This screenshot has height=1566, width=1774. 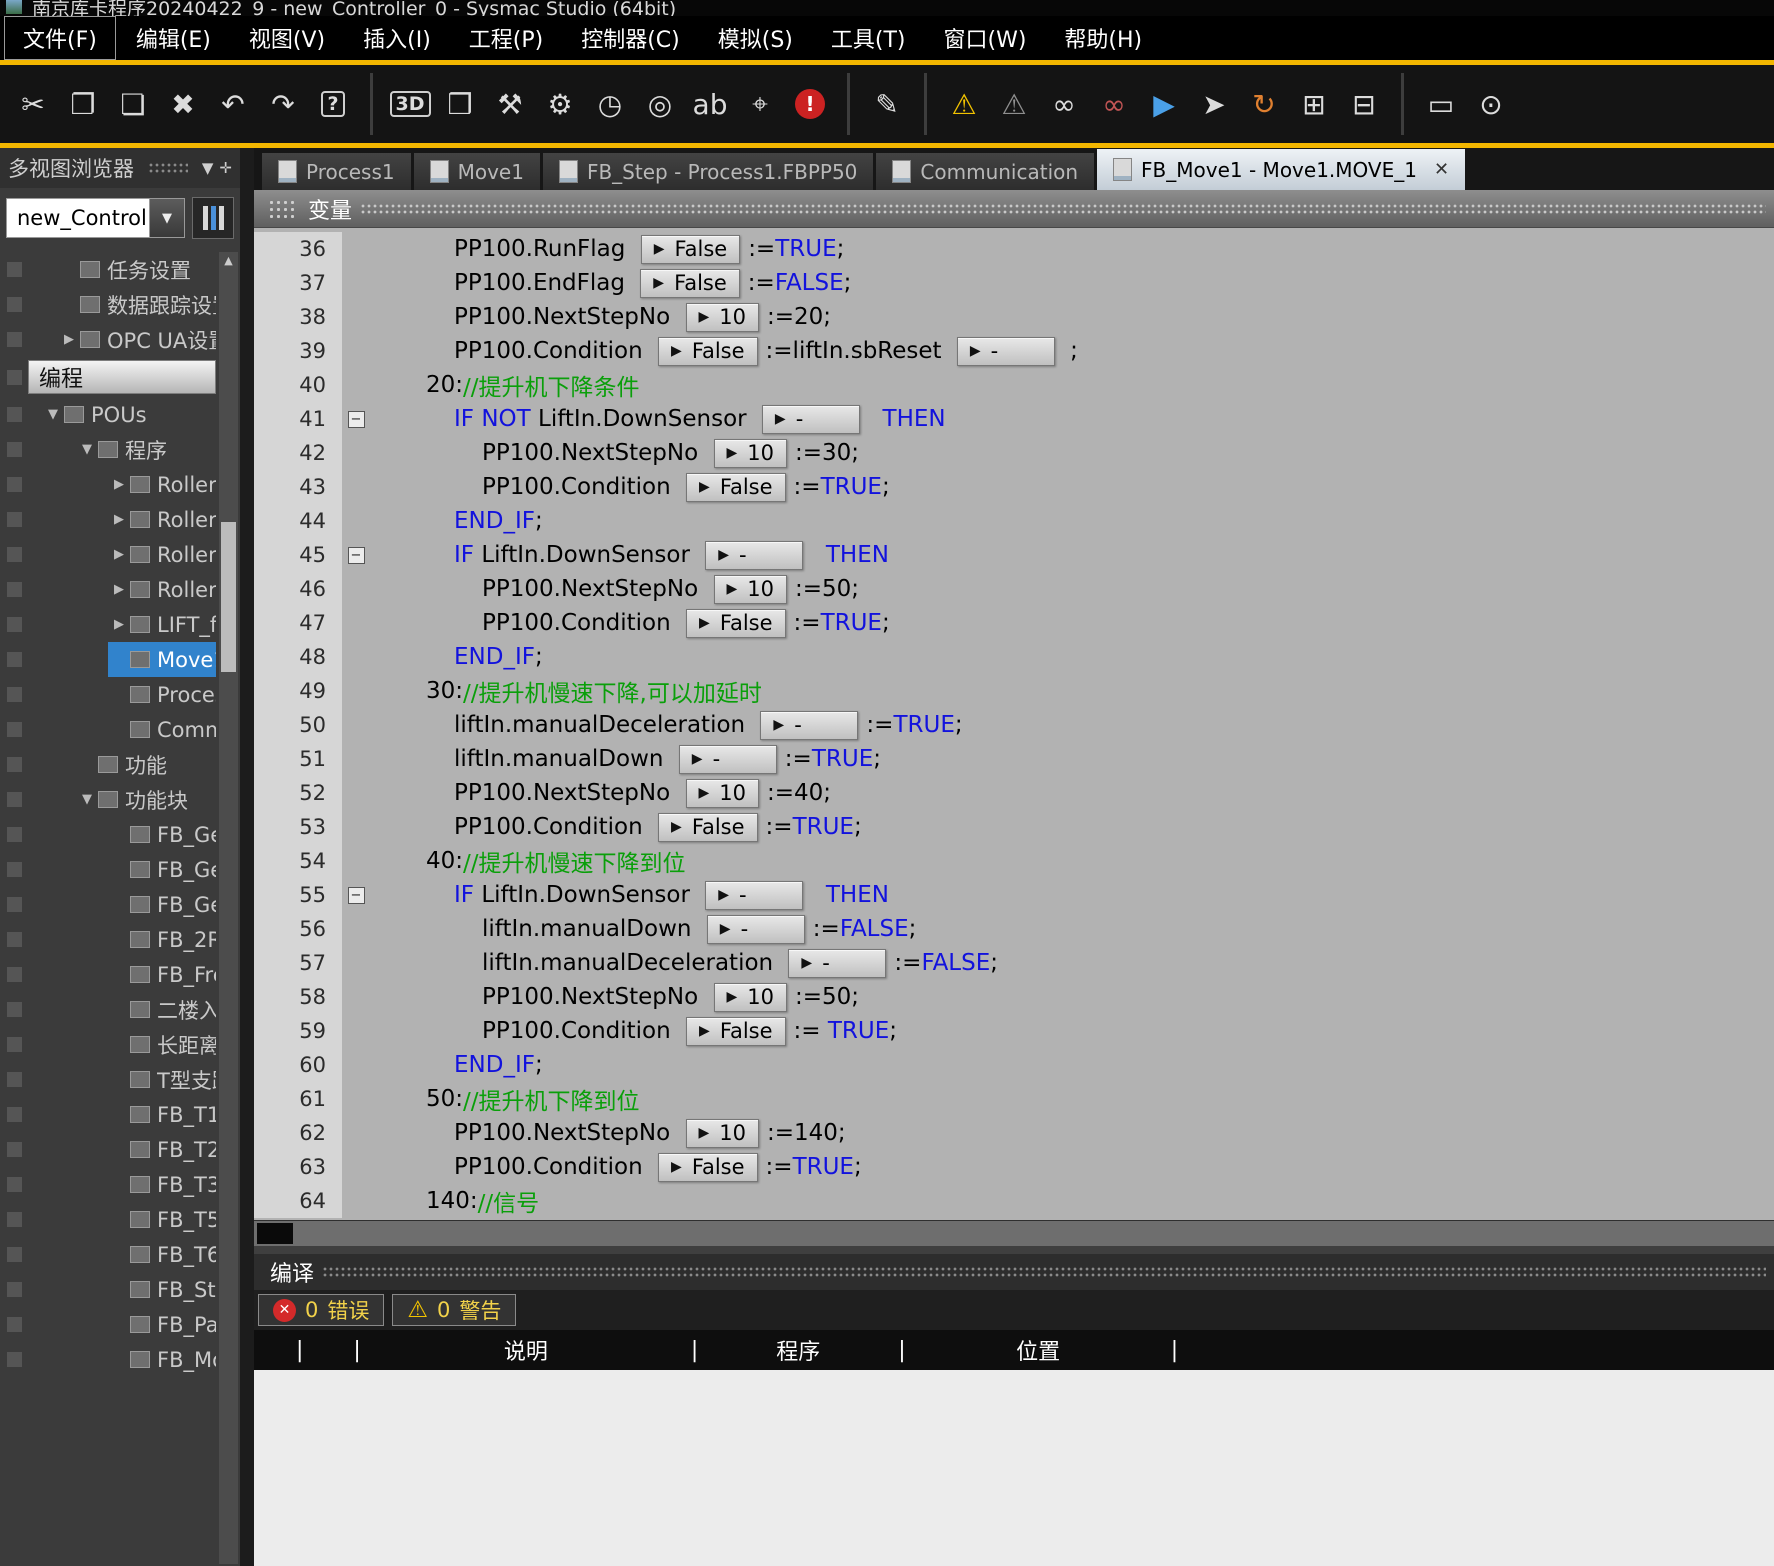 I want to click on code-line: 37 PP100.EndFlag ▶ False:= FALSE;, so click(x=1014, y=283).